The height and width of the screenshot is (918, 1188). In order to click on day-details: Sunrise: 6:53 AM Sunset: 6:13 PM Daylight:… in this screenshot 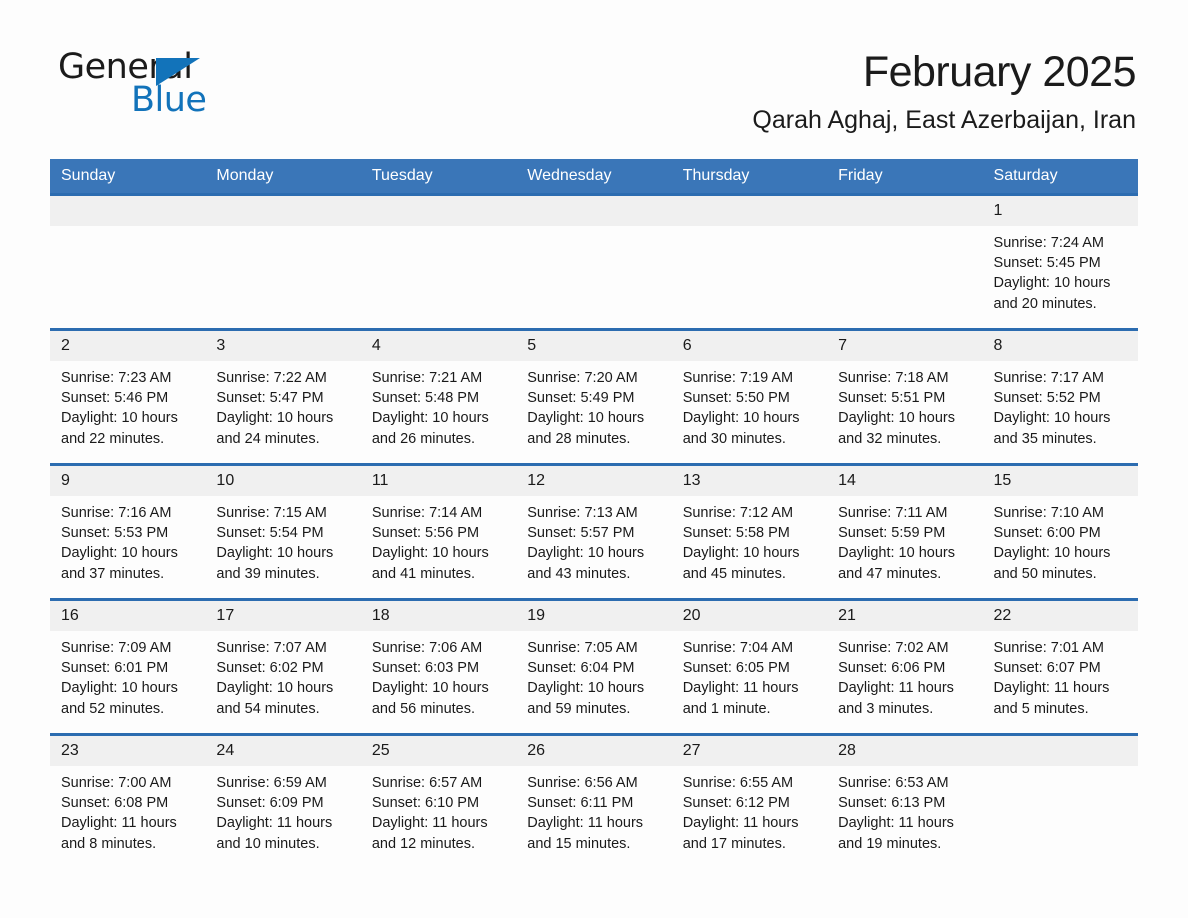, I will do `click(904, 810)`.